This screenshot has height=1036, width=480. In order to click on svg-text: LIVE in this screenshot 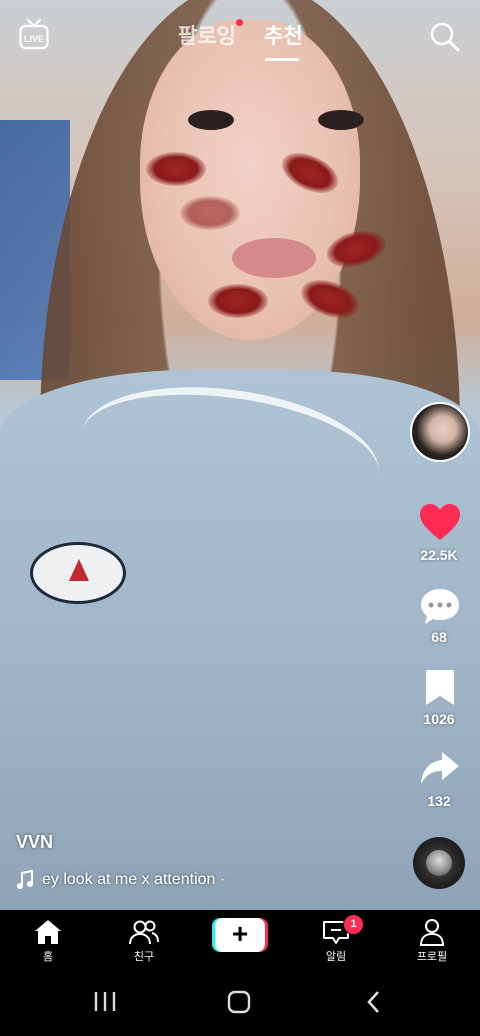, I will do `click(34, 39)`.